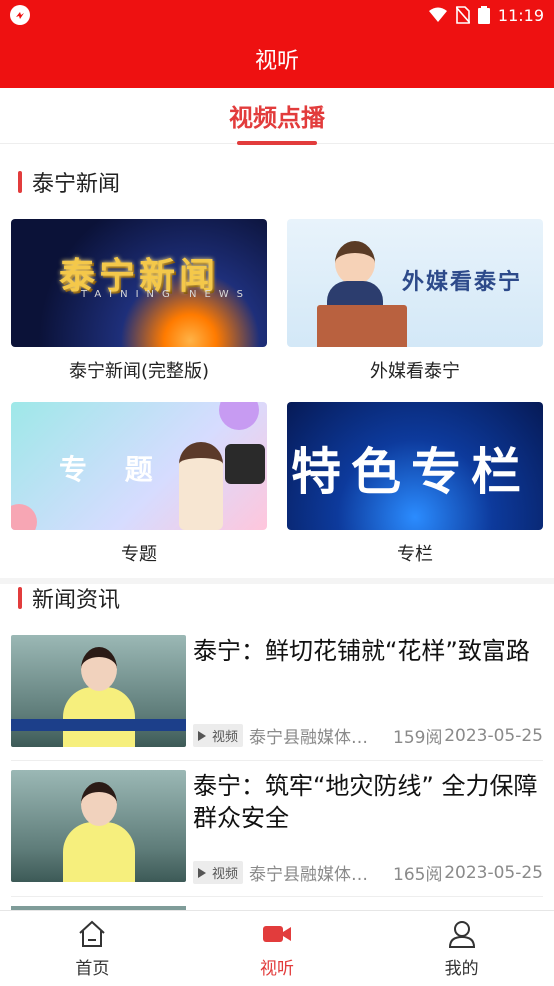  I want to click on news-meta: 视频 泰宁县融媒体中心 165阅 2023-05-25, so click(368, 872).